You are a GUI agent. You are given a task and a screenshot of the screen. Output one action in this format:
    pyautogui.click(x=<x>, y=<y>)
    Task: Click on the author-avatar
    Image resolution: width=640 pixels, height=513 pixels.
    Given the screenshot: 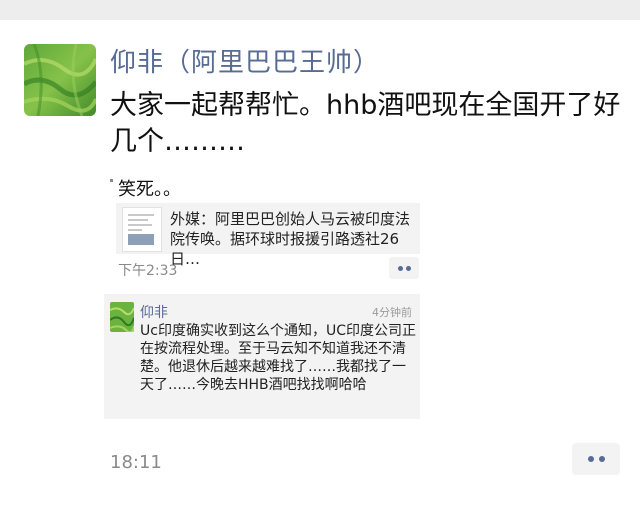 What is the action you would take?
    pyautogui.click(x=60, y=80)
    